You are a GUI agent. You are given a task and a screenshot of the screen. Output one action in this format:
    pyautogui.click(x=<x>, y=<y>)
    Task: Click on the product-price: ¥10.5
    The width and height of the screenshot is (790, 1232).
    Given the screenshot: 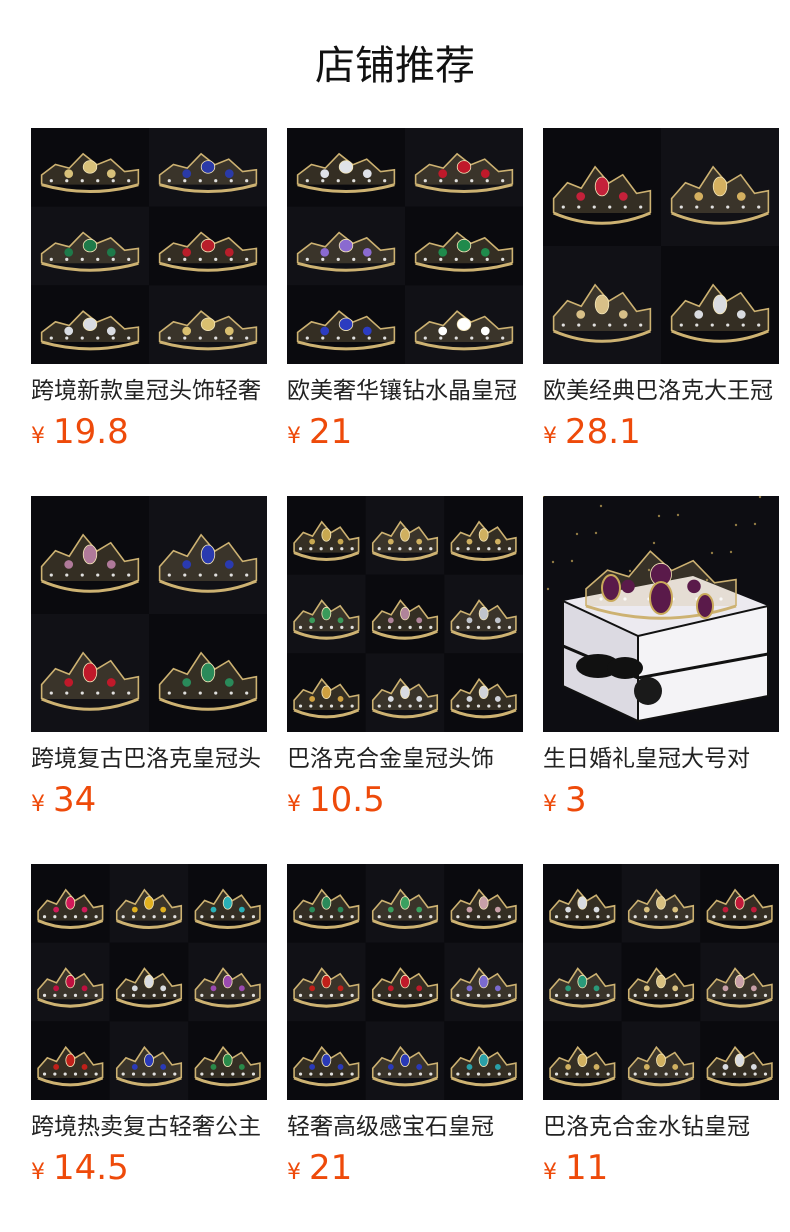 What is the action you would take?
    pyautogui.click(x=405, y=800)
    